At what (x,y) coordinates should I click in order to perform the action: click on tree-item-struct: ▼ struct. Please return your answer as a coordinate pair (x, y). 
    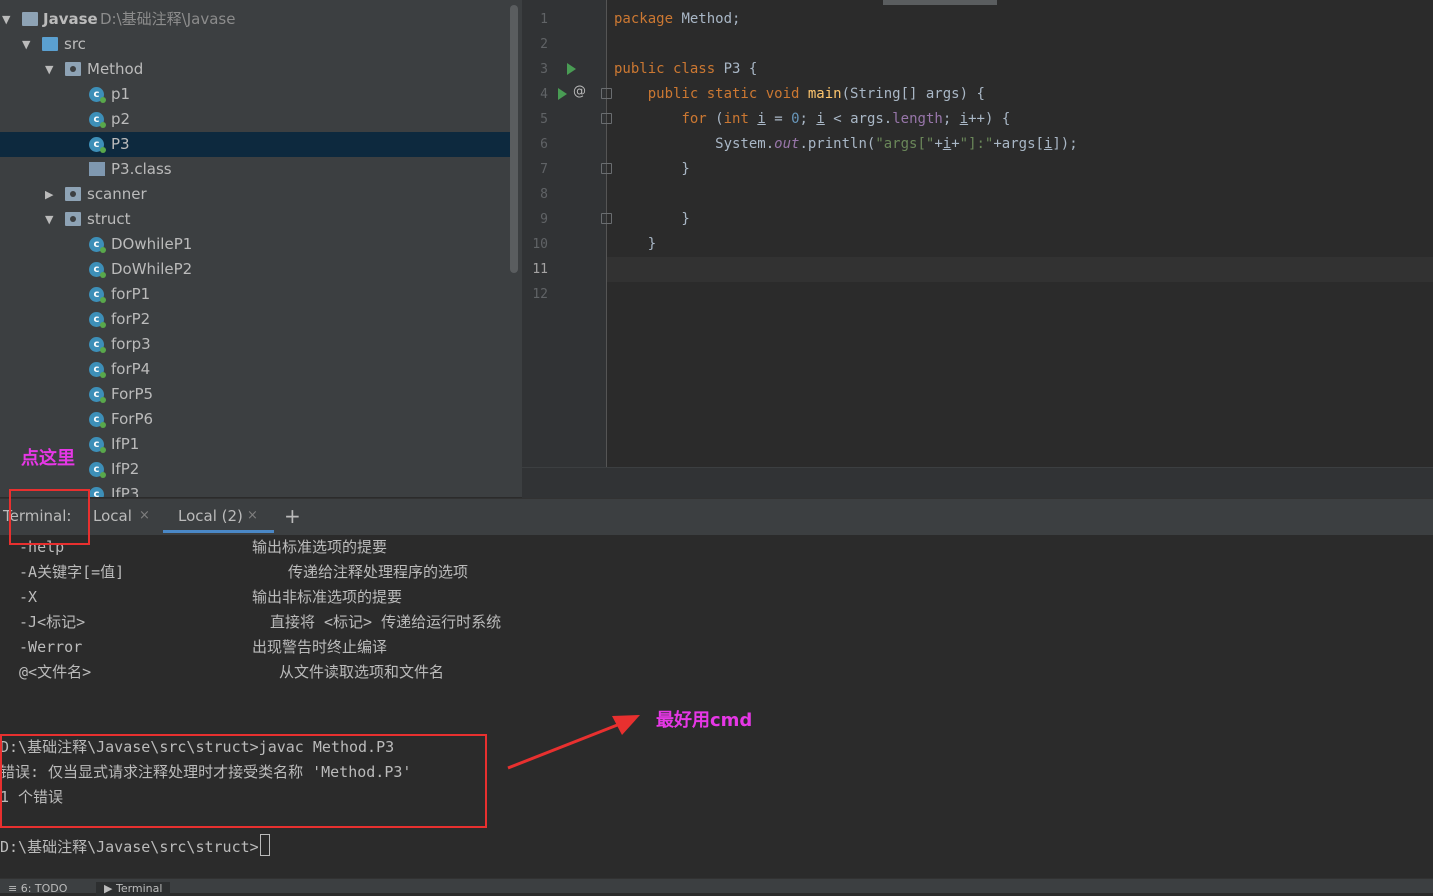
    Looking at the image, I should click on (255, 219).